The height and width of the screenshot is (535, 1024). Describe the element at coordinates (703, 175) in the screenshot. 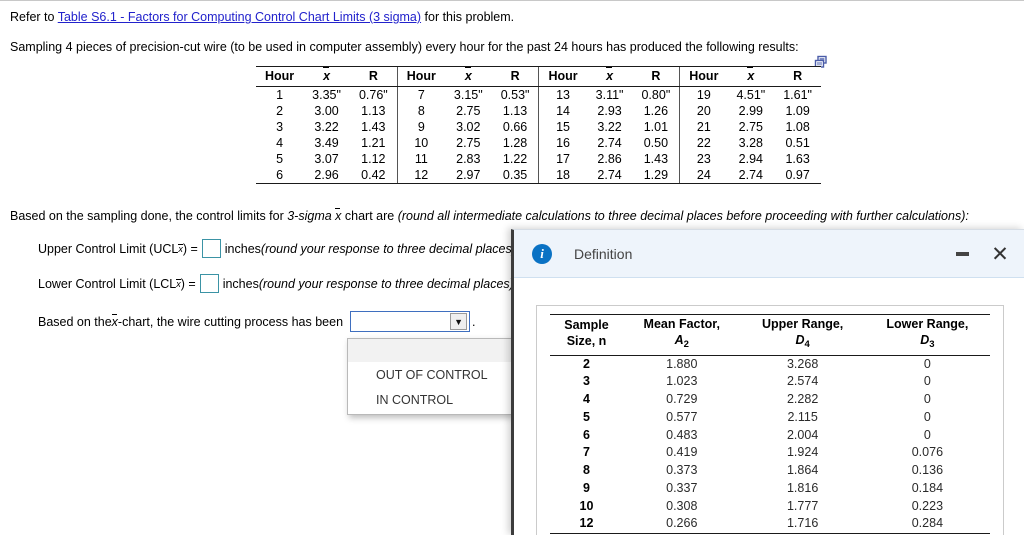

I see `cell-hour: 24` at that location.